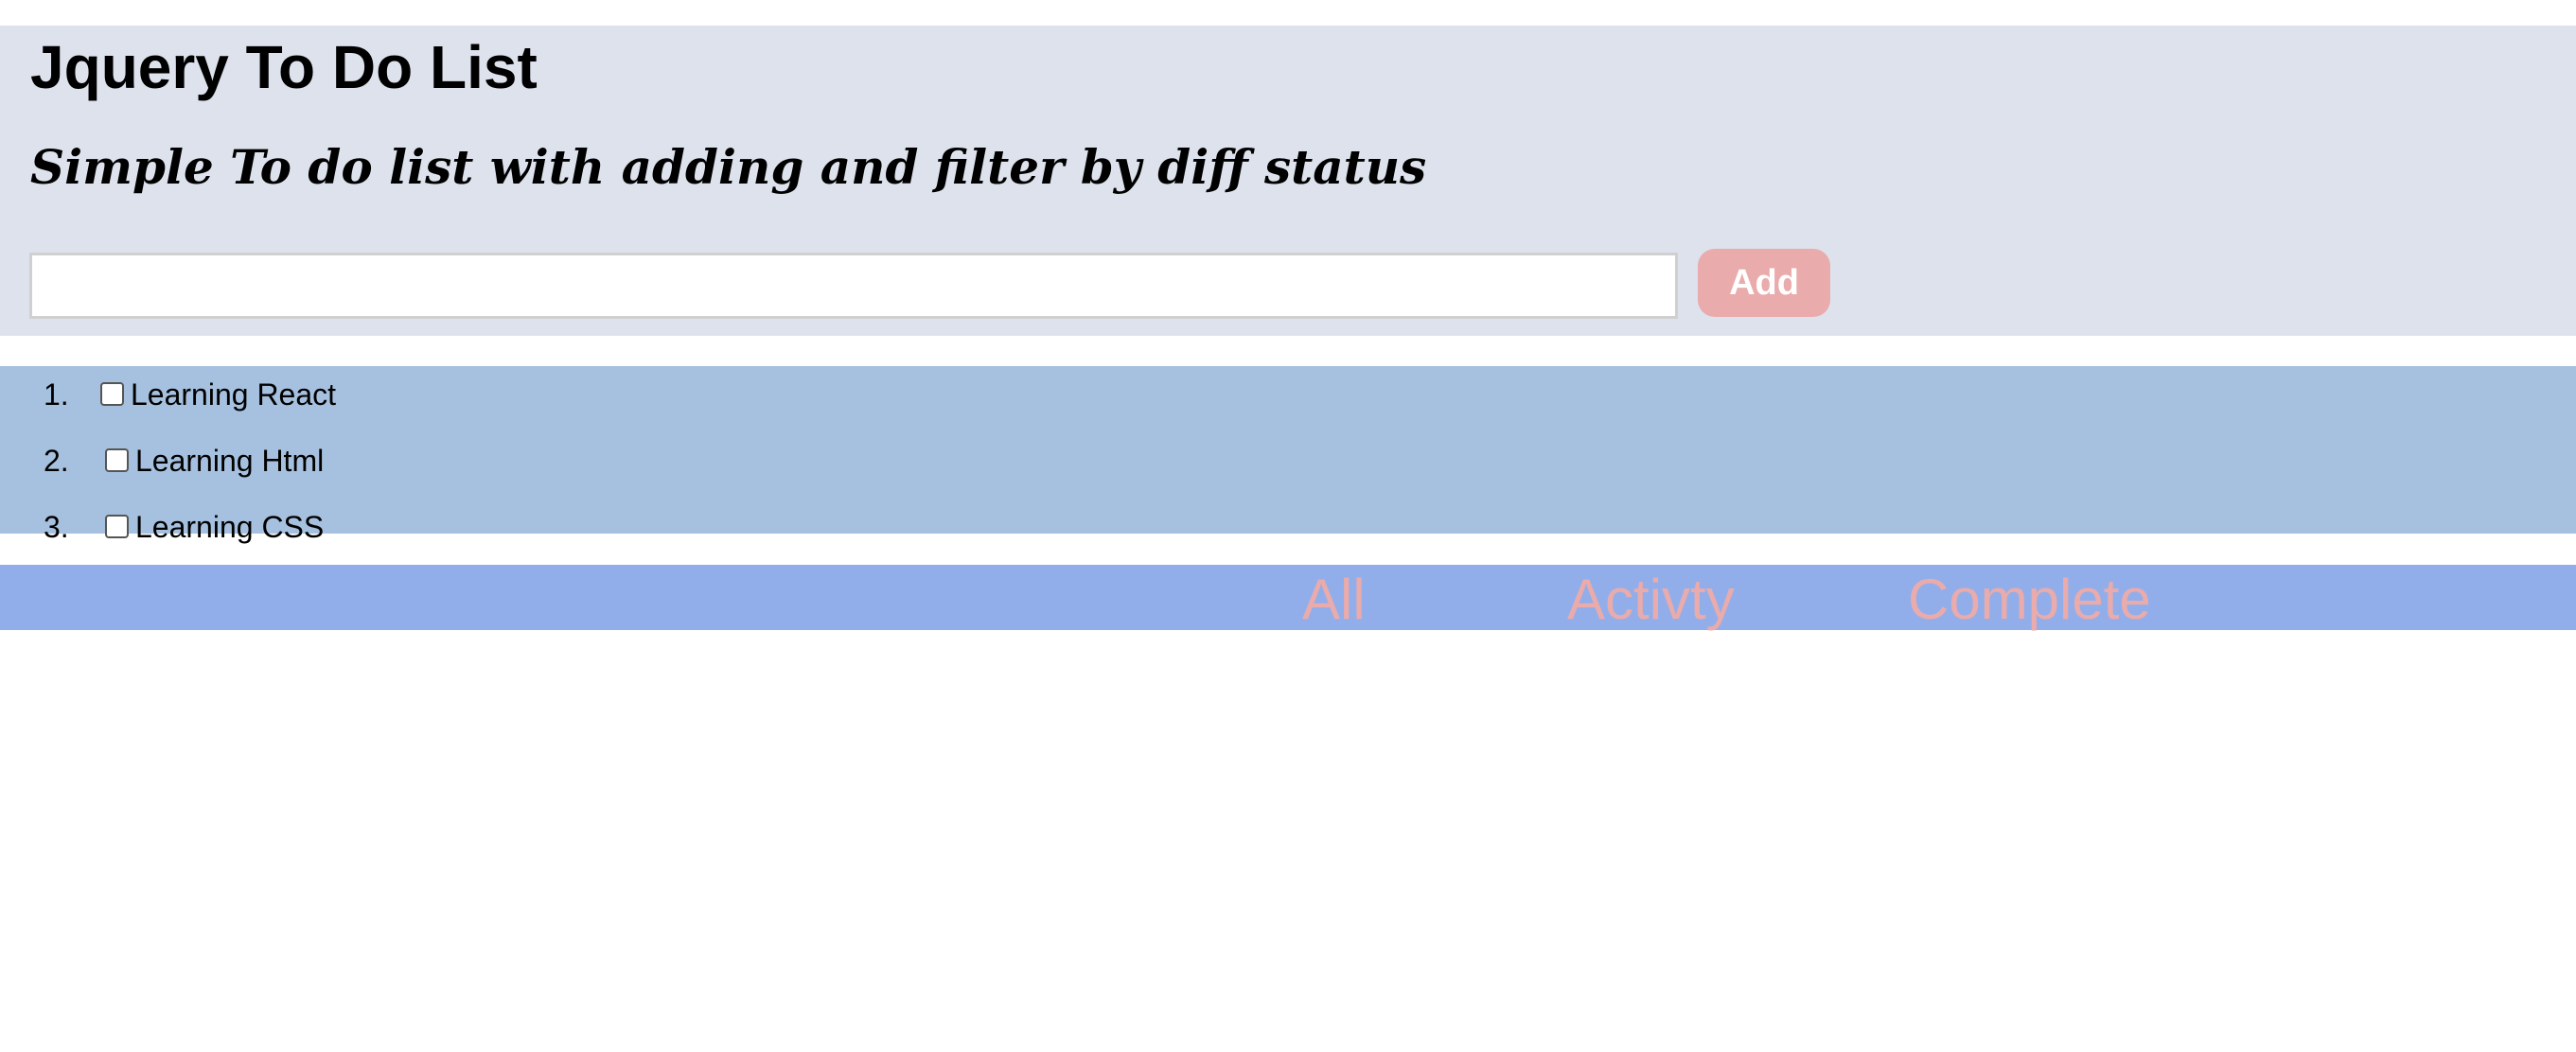  Describe the element at coordinates (853, 286) in the screenshot. I see `new-todo-input` at that location.